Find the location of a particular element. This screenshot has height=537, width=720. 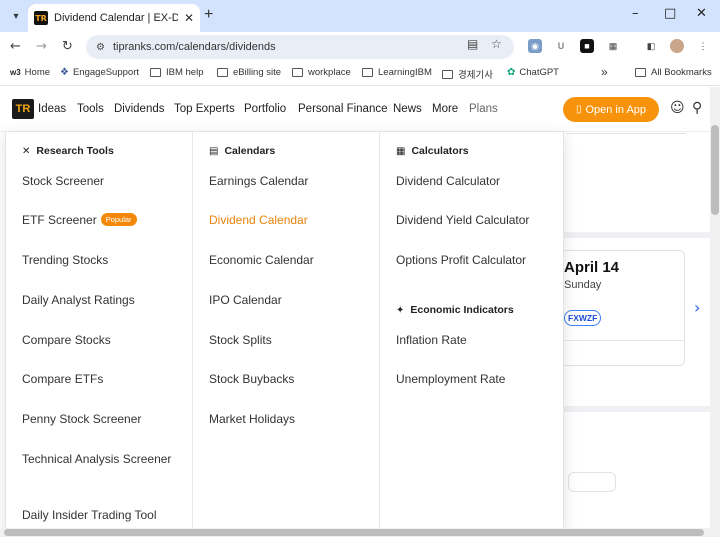

partial-card-edge is located at coordinates (626, 132).